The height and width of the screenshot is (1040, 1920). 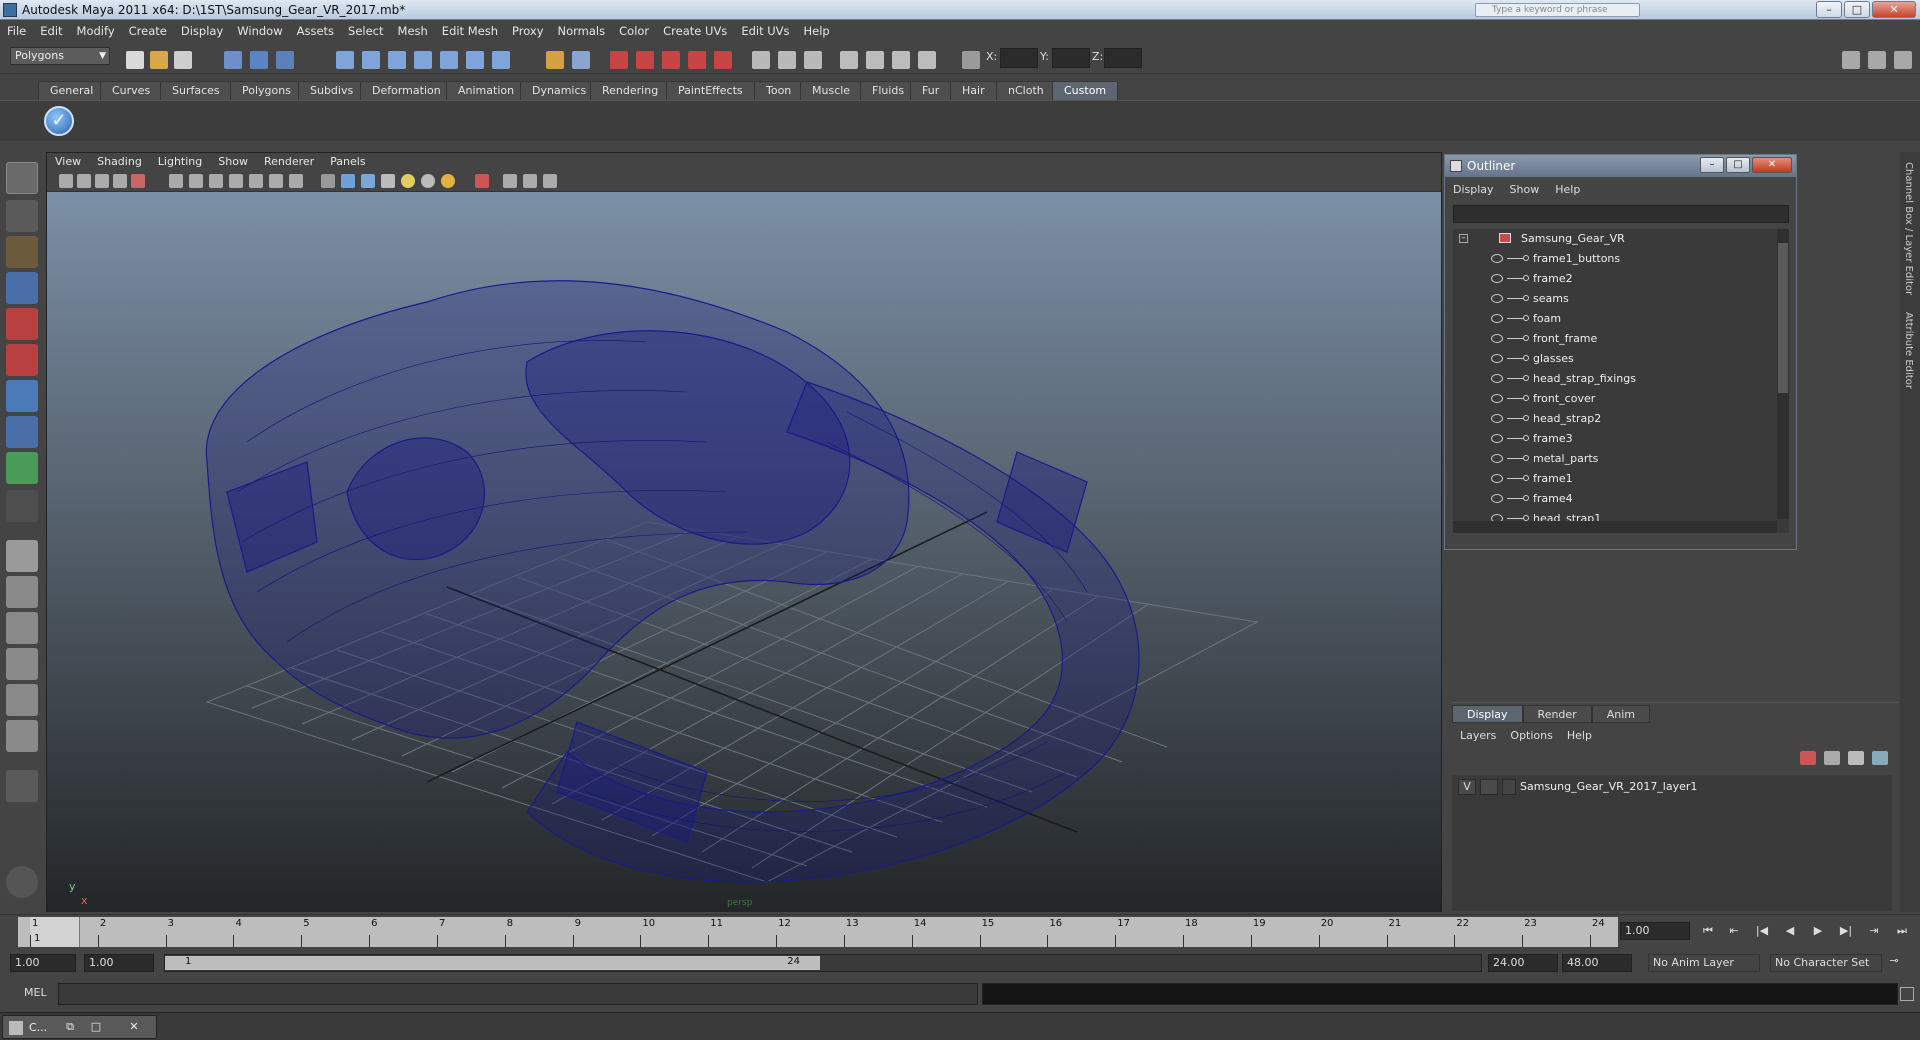 What do you see at coordinates (761, 60) in the screenshot?
I see `show-hide-attribute-editor-icon` at bounding box center [761, 60].